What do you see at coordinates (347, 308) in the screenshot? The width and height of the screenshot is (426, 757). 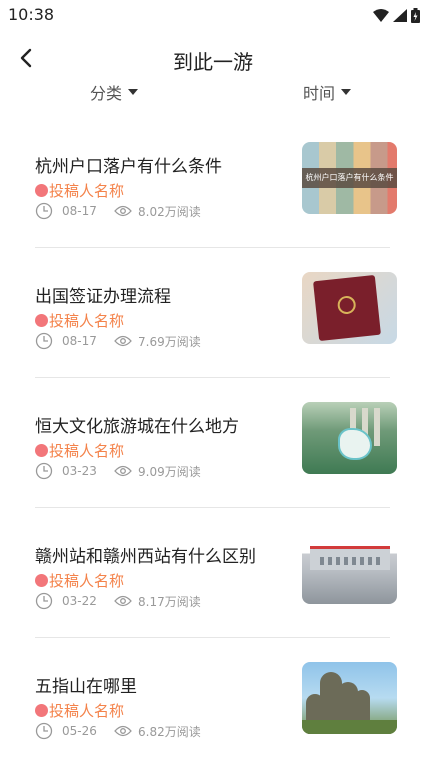 I see `passport-image` at bounding box center [347, 308].